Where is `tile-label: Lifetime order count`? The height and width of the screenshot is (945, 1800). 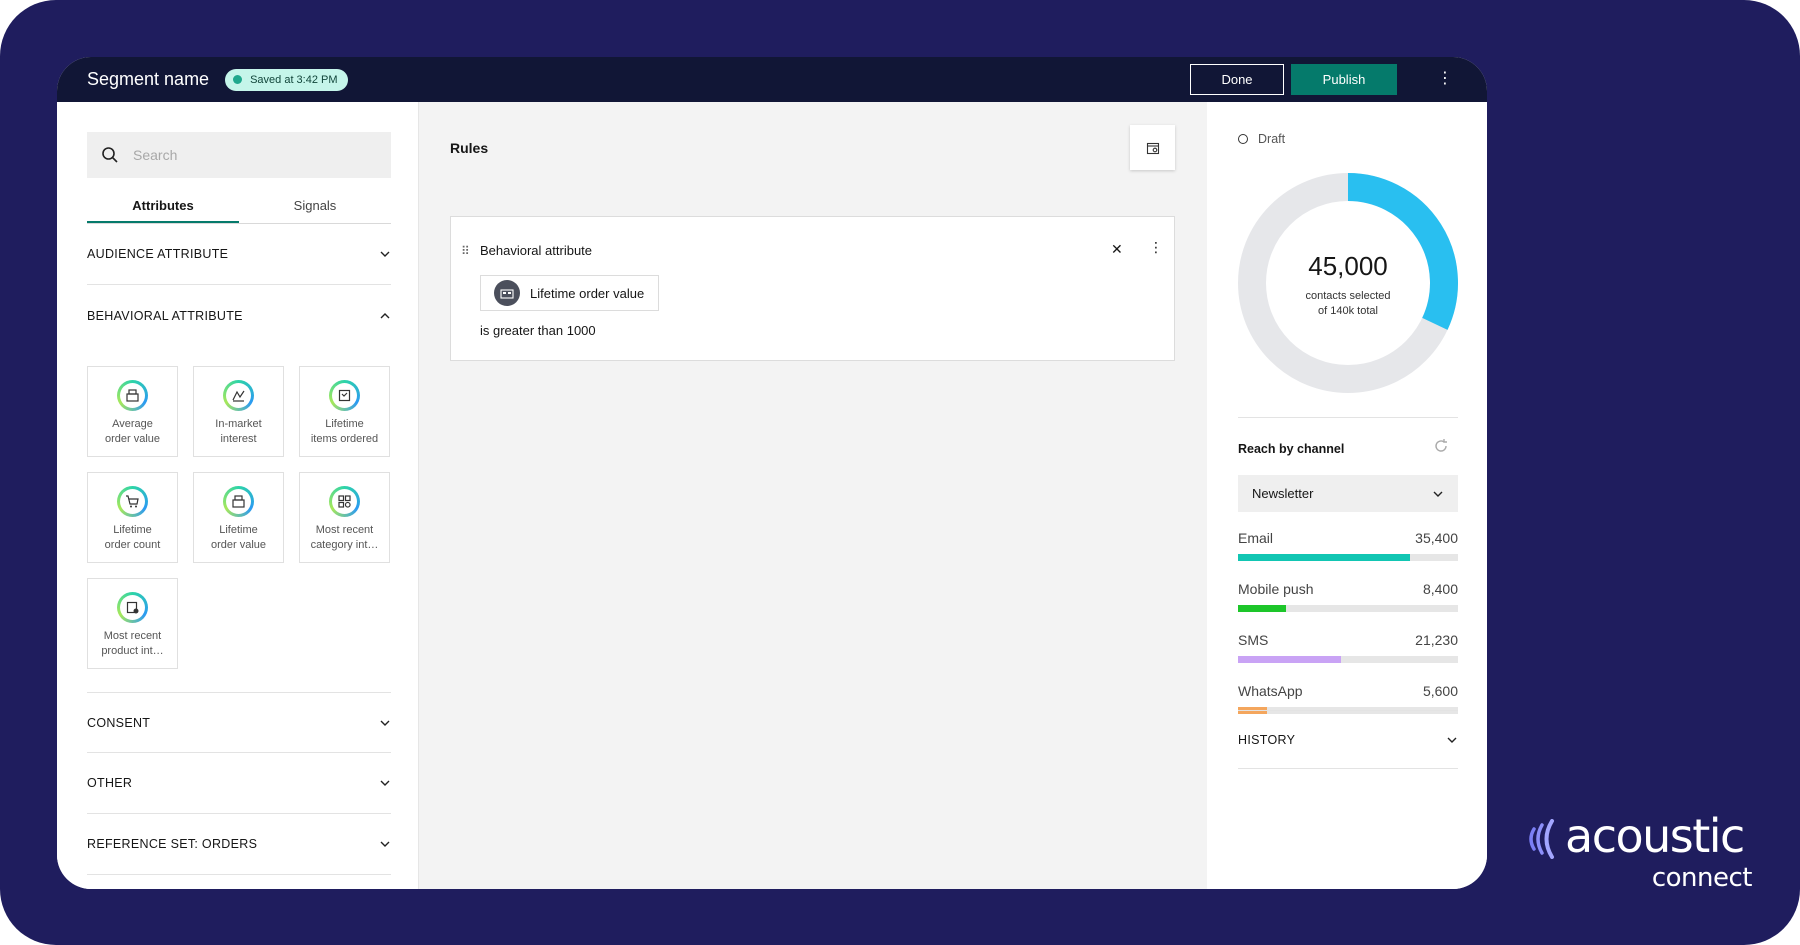
tile-label: Lifetime order count is located at coordinates (132, 537).